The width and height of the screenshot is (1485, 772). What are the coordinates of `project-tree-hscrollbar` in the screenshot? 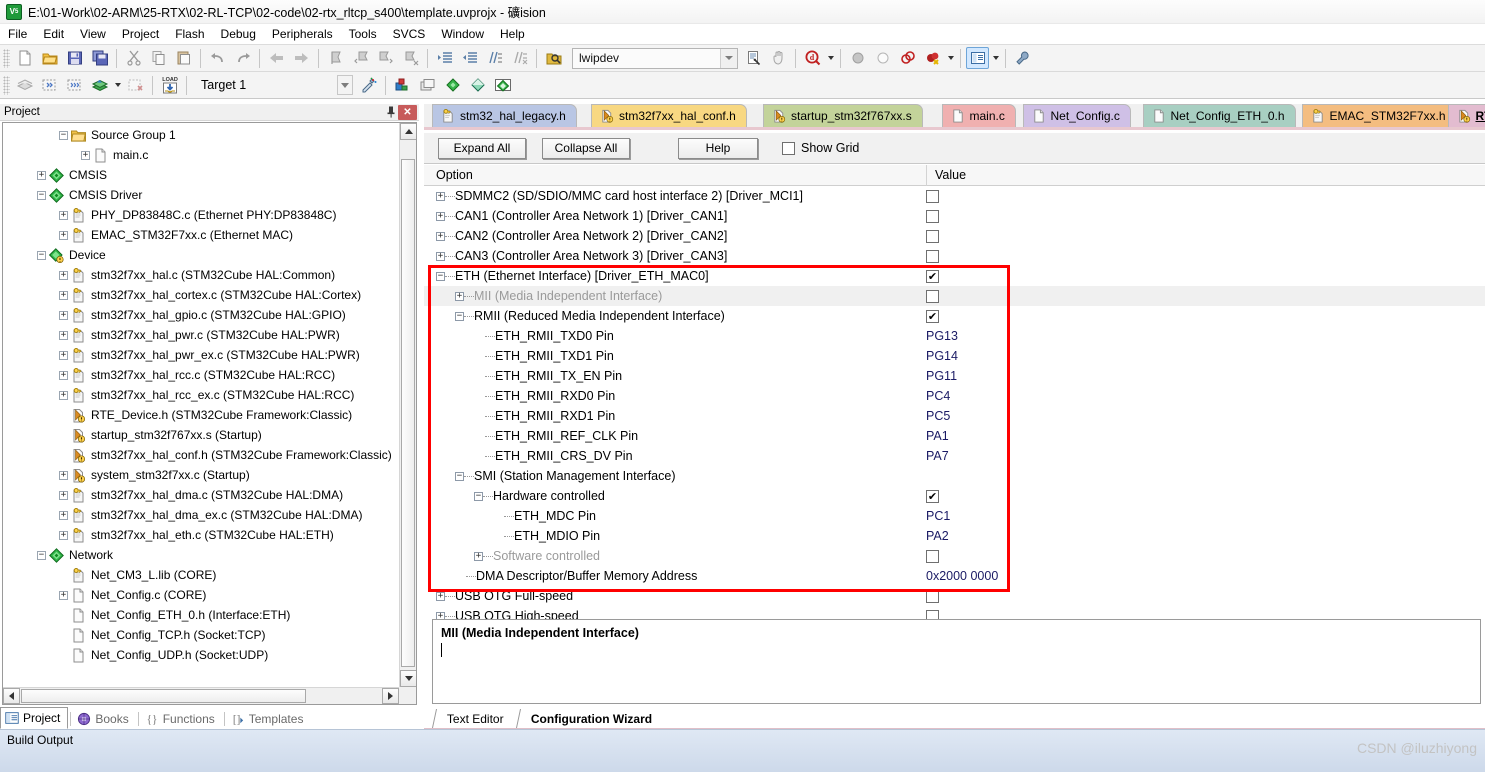 It's located at (201, 695).